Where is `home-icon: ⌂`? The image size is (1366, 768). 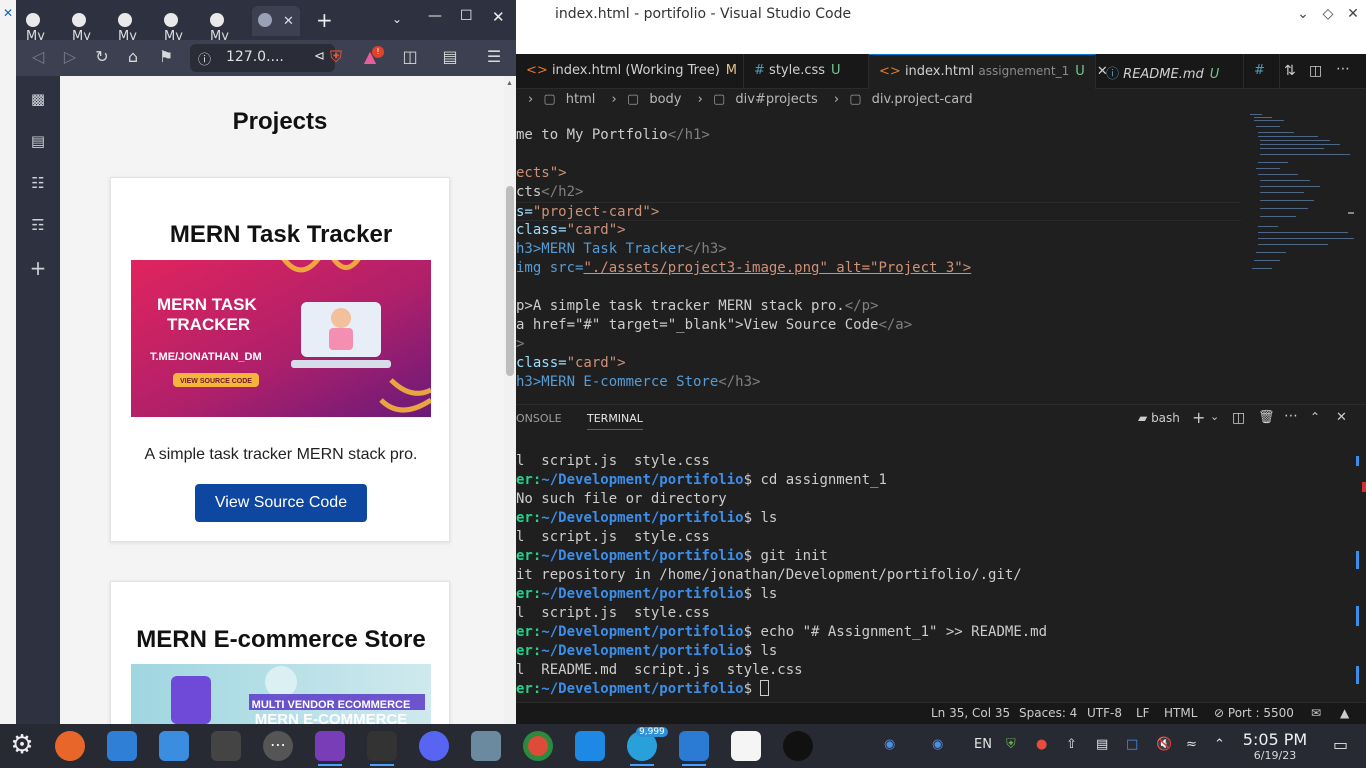
home-icon: ⌂ is located at coordinates (133, 56).